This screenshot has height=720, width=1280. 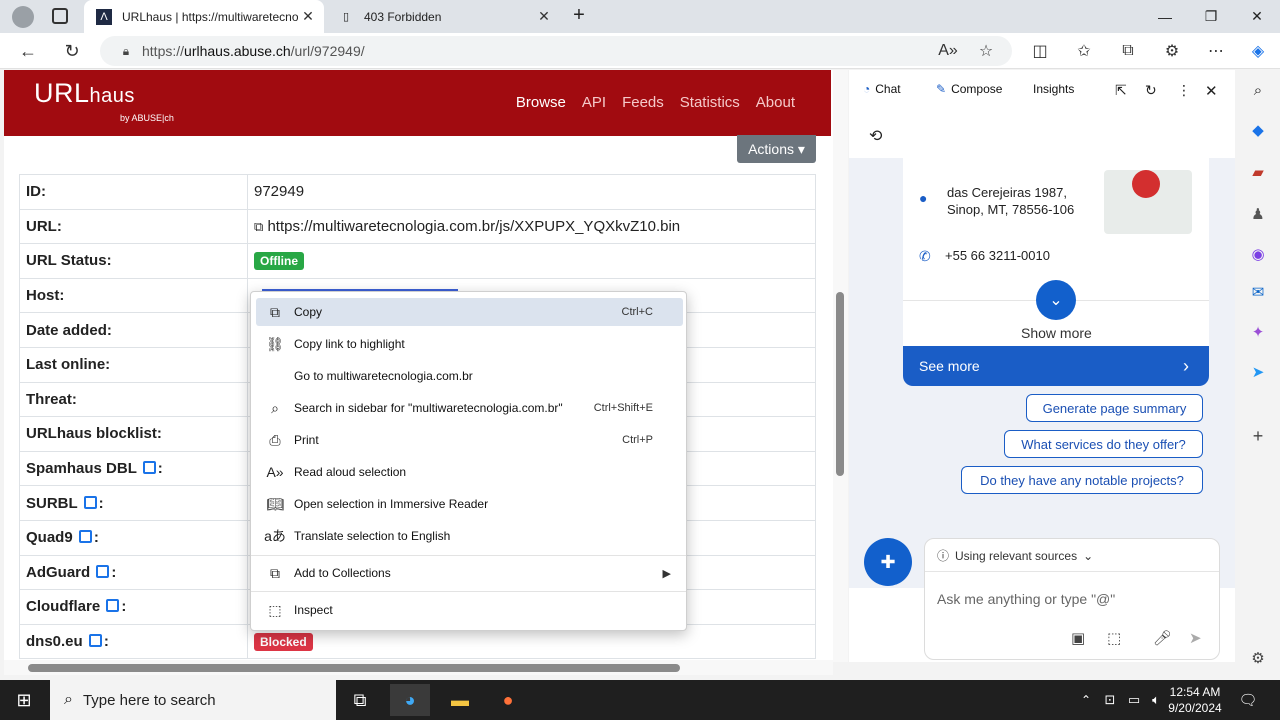 I want to click on image-input-icon: ▣, so click(x=1078, y=638).